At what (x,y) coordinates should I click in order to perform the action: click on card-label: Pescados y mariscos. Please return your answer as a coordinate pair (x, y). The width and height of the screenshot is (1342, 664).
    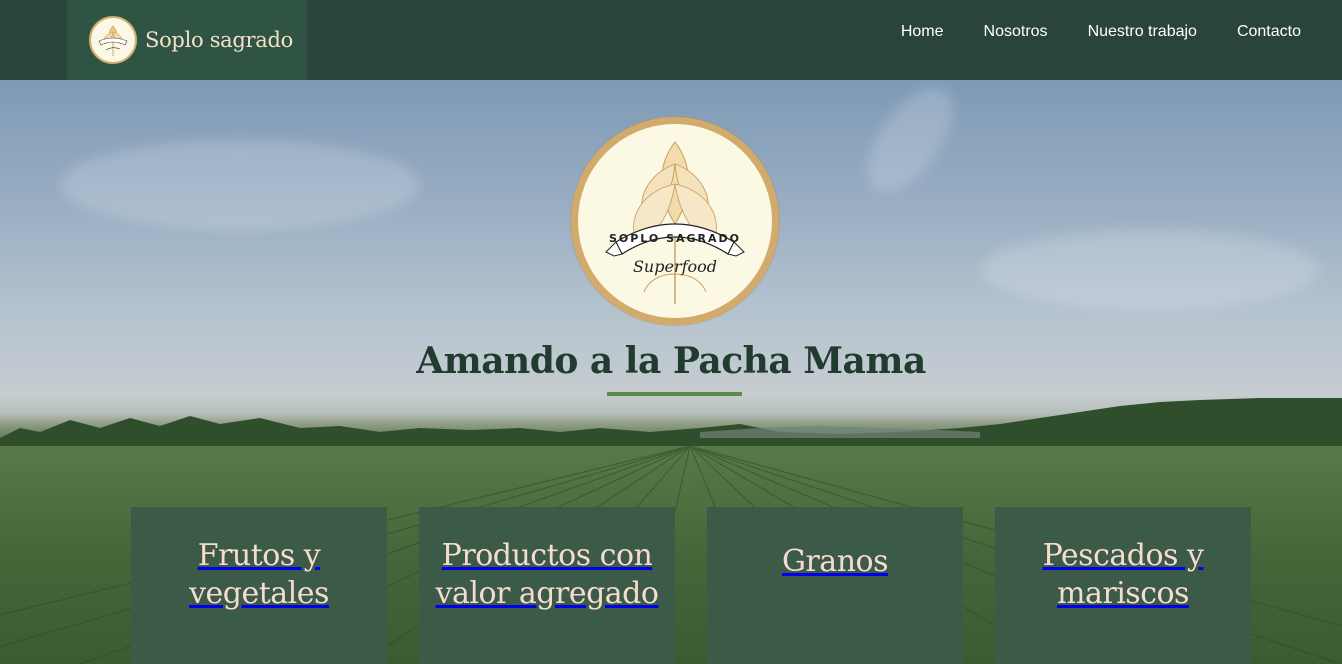
    Looking at the image, I should click on (1123, 574).